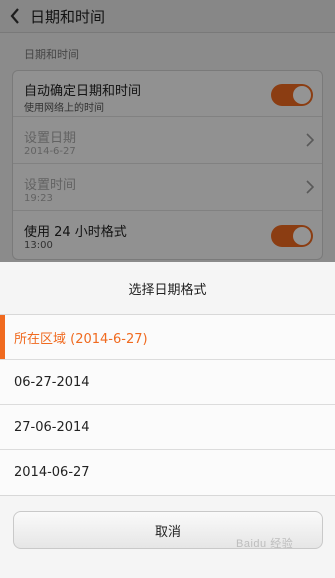 The height and width of the screenshot is (578, 335). Describe the element at coordinates (167, 382) in the screenshot. I see `format-option-mm-dd-yyyy: 06-27-2014` at that location.